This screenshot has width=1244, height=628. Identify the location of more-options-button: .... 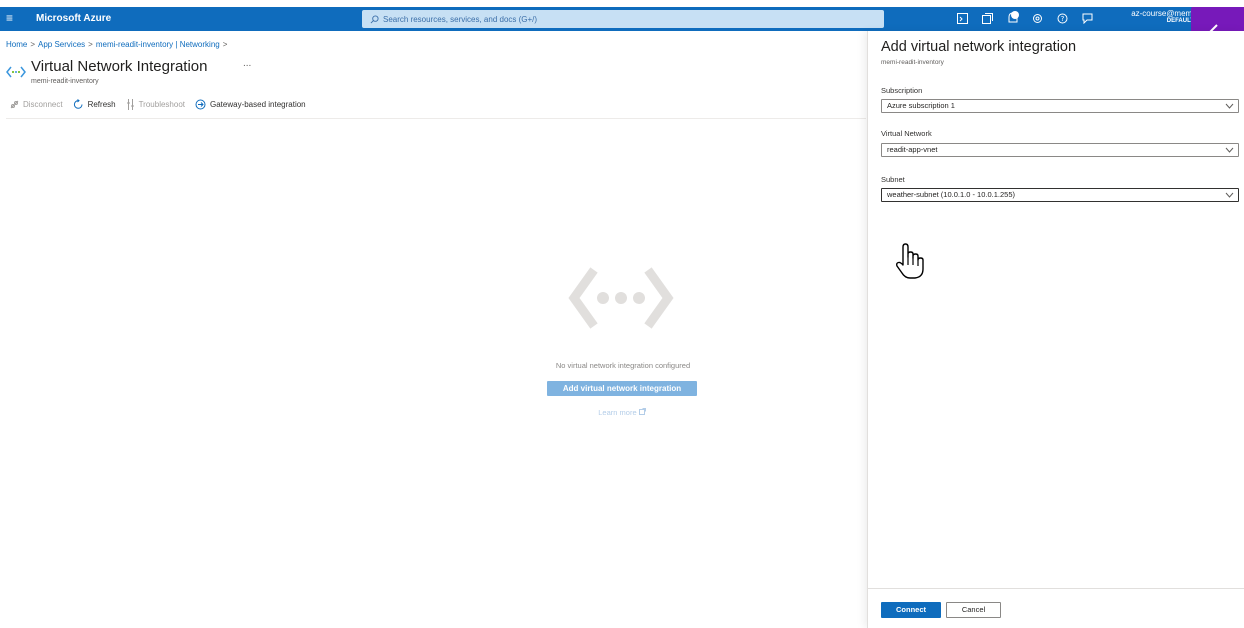
(247, 63).